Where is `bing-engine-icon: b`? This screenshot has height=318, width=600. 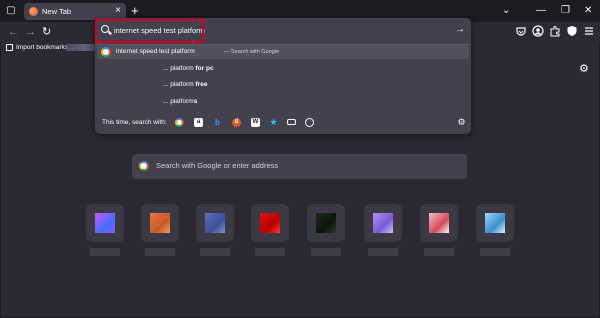 bing-engine-icon: b is located at coordinates (217, 122).